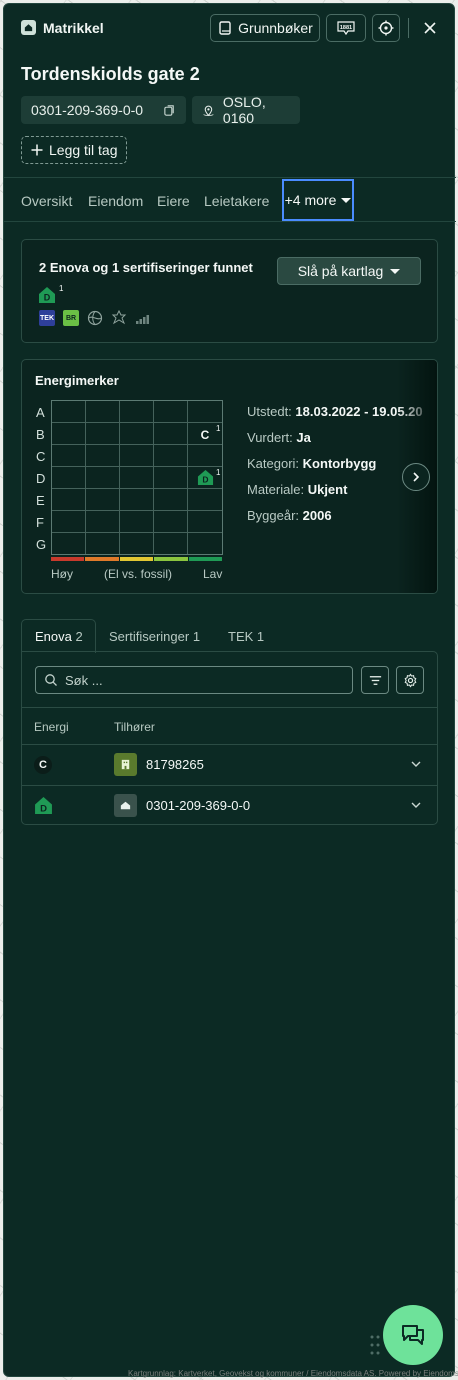 Image resolution: width=458 pixels, height=1380 pixels. Describe the element at coordinates (269, 411) in the screenshot. I see `info-issued-label: Utstedt:` at that location.